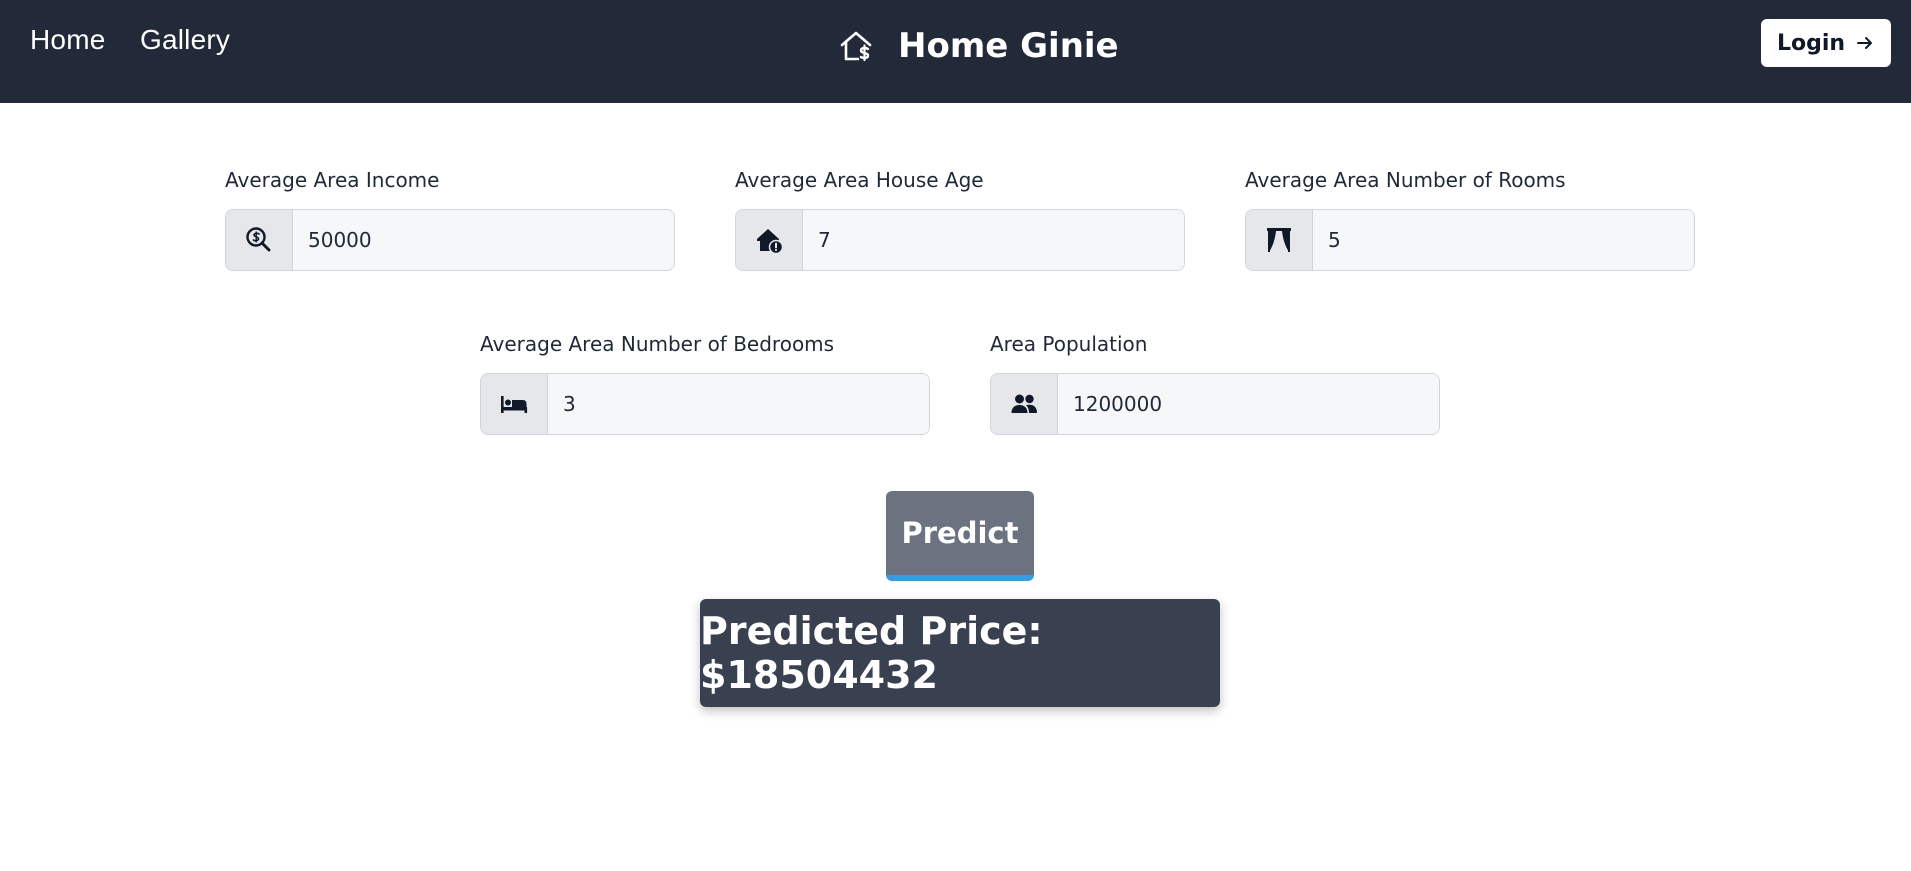  I want to click on nav-link-home: Home, so click(68, 40).